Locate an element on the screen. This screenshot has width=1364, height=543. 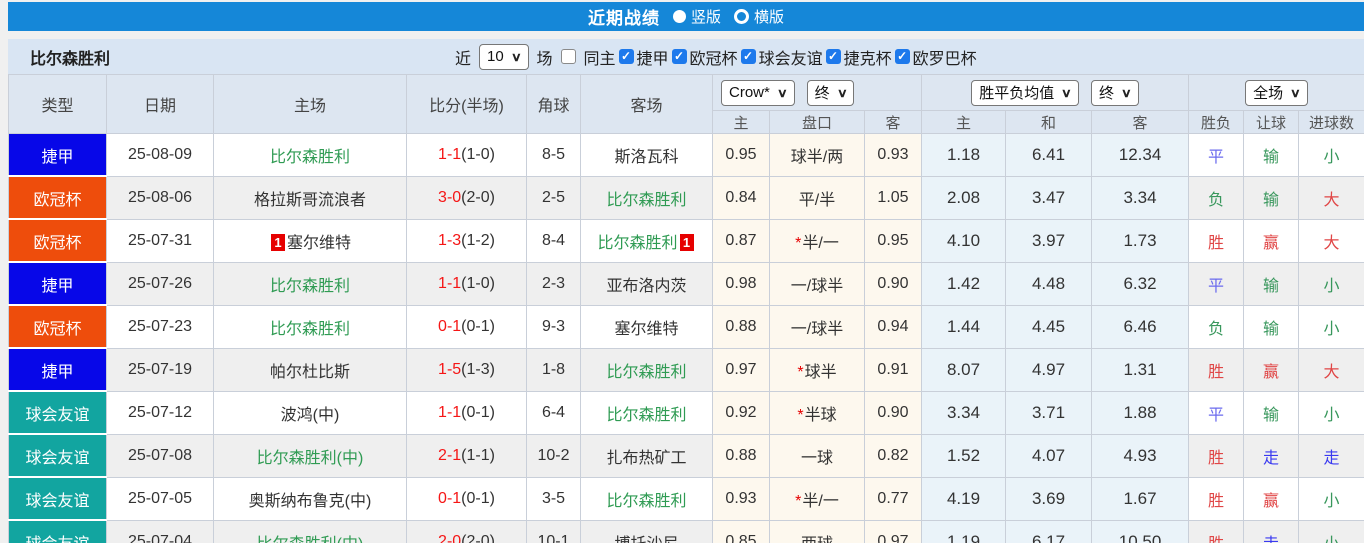
scope-select: 全场 ∨ is located at coordinates (1276, 92).